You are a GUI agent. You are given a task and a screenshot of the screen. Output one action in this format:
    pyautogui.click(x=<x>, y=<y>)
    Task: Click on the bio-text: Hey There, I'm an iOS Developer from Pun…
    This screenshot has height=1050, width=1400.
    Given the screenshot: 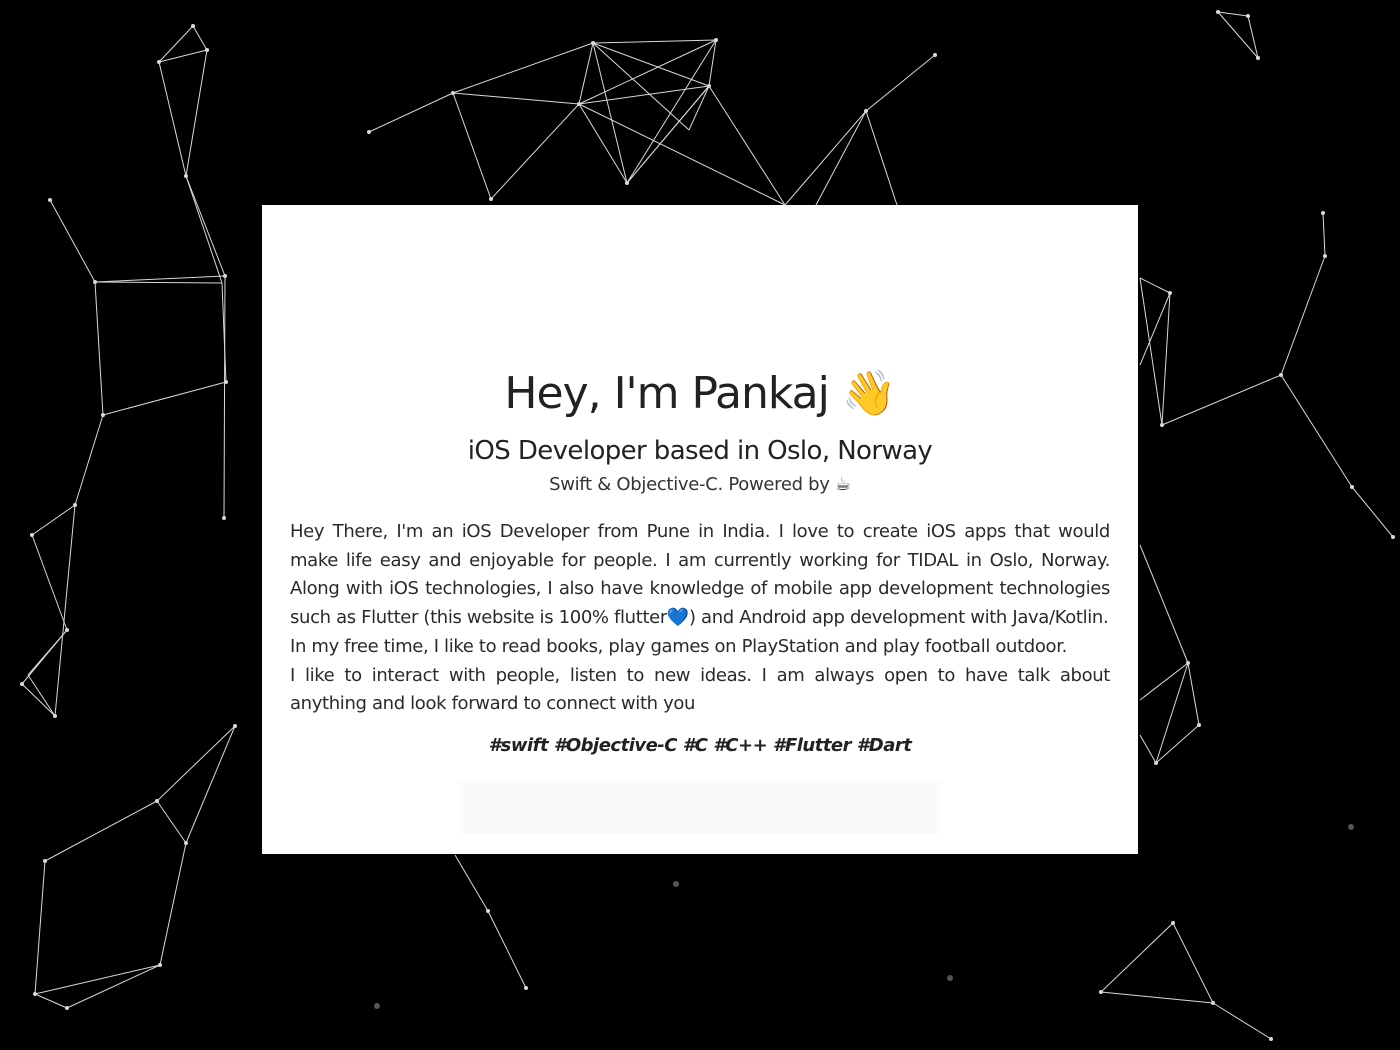 What is the action you would take?
    pyautogui.click(x=700, y=618)
    